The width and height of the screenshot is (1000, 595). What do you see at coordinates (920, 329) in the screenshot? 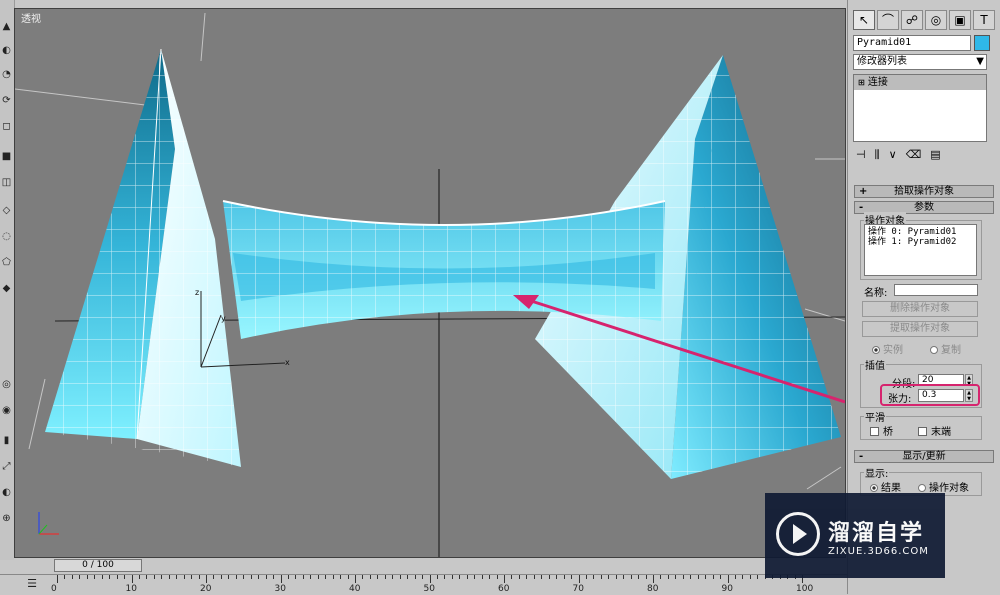
I see `extract-operand-button: 提取操作对象` at bounding box center [920, 329].